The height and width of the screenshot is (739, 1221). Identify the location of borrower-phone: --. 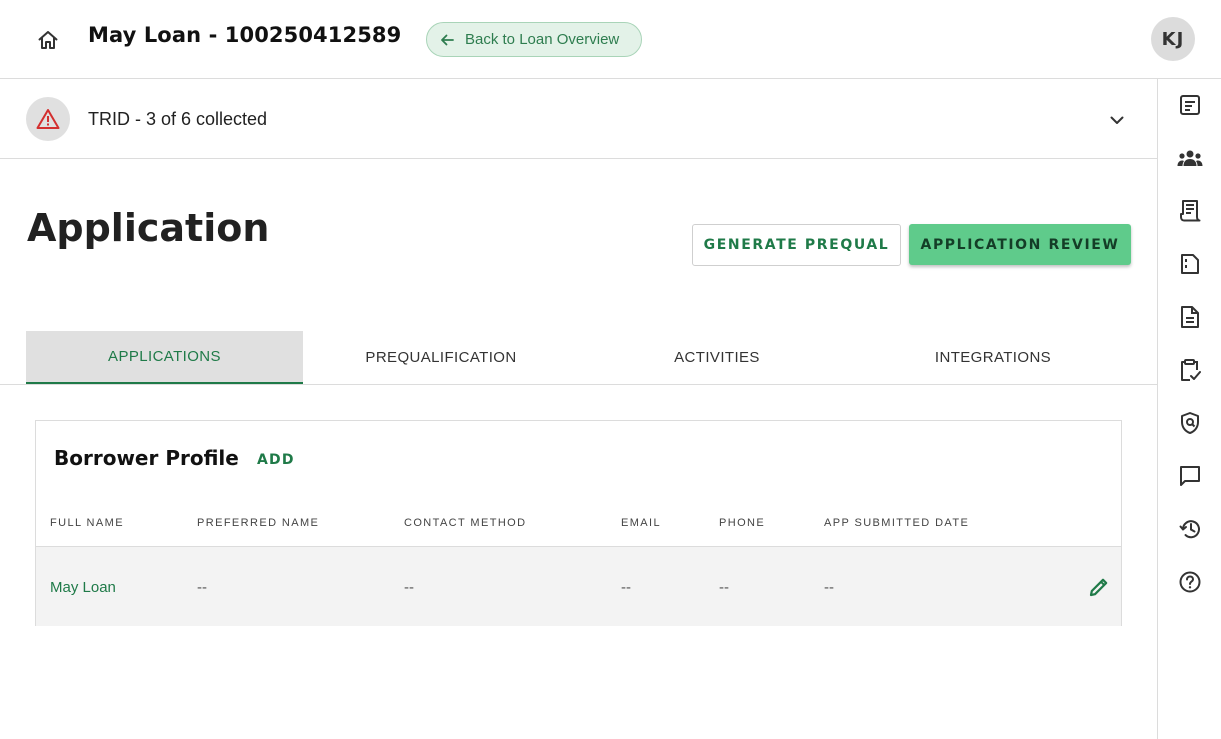
(724, 587).